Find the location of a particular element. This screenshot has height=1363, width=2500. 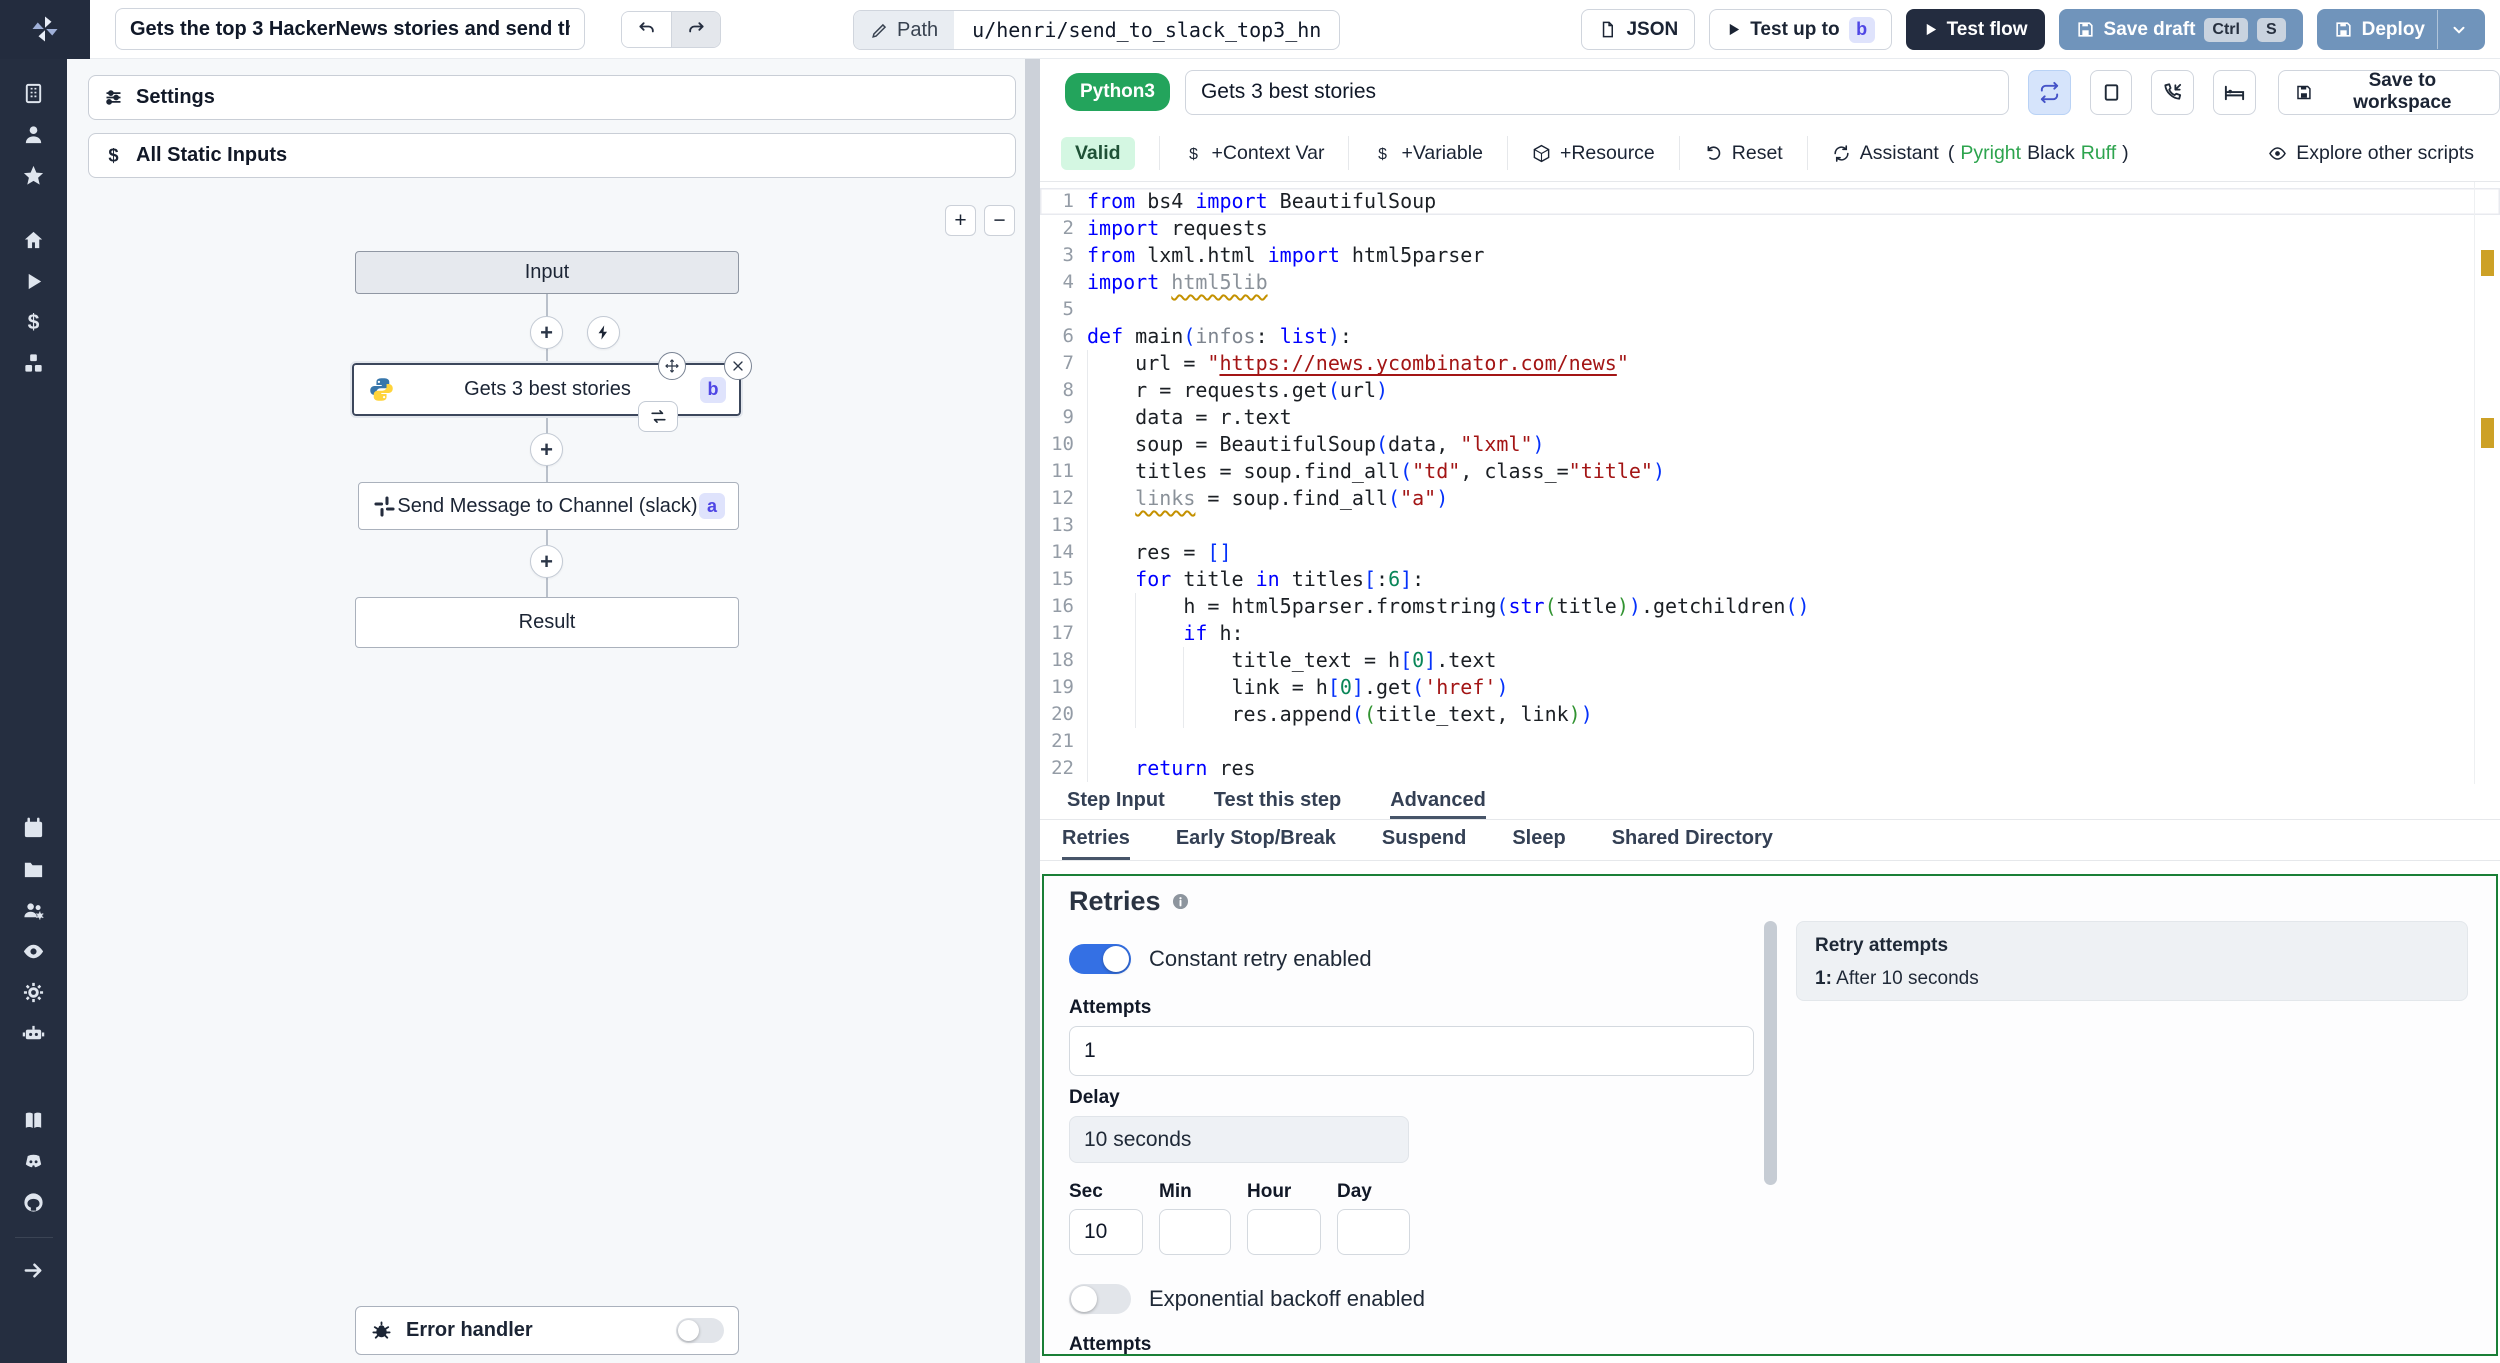

tab-test-this-step: Test this step is located at coordinates (1277, 801).